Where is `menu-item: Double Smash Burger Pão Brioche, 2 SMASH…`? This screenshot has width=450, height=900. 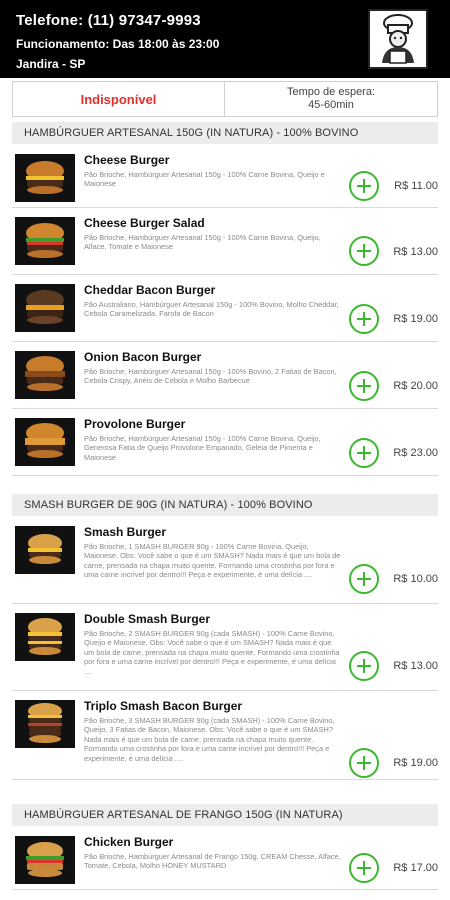
menu-item: Double Smash Burger Pão Brioche, 2 SMASH… is located at coordinates (225, 648).